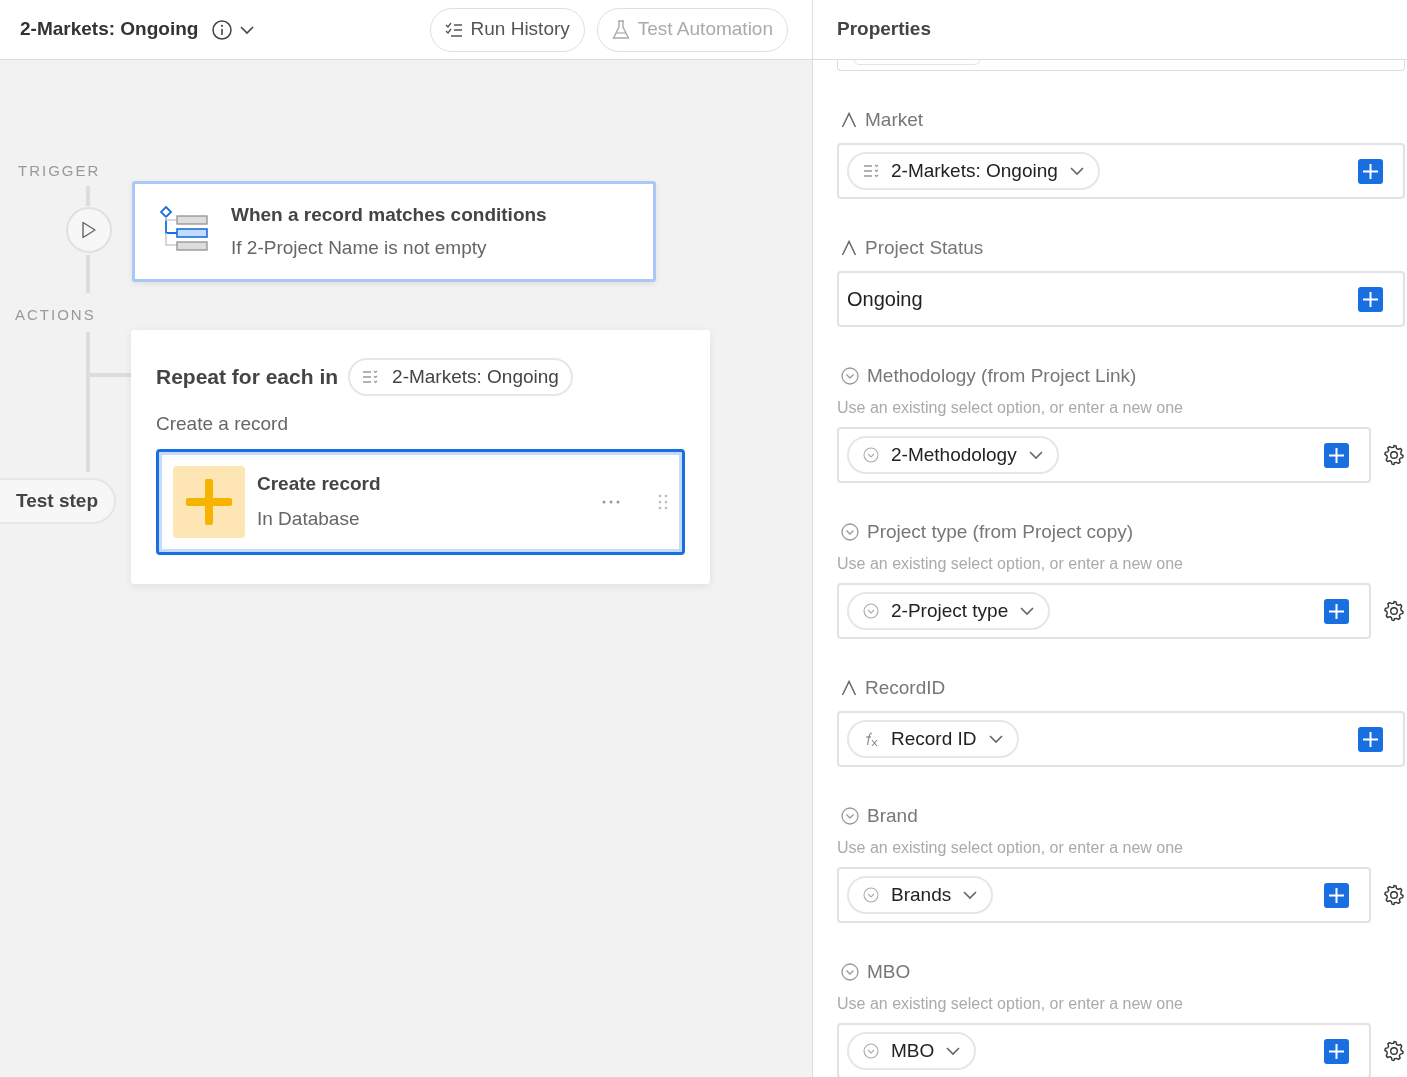 This screenshot has width=1407, height=1077. I want to click on field-label: RecordID, so click(905, 687).